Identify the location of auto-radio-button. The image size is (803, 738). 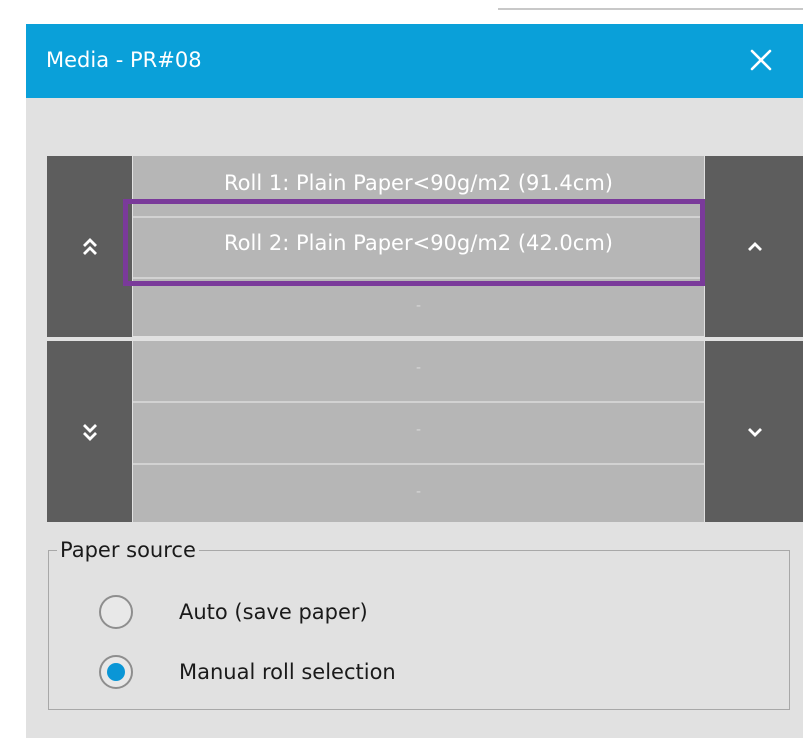
(116, 612).